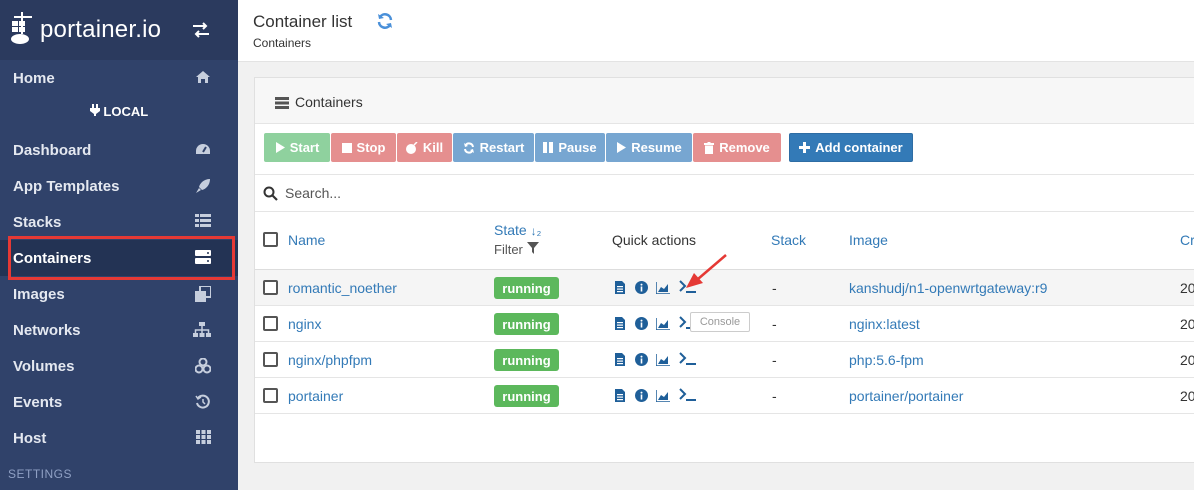  Describe the element at coordinates (1187, 240) in the screenshot. I see `column-header-created: Cr` at that location.